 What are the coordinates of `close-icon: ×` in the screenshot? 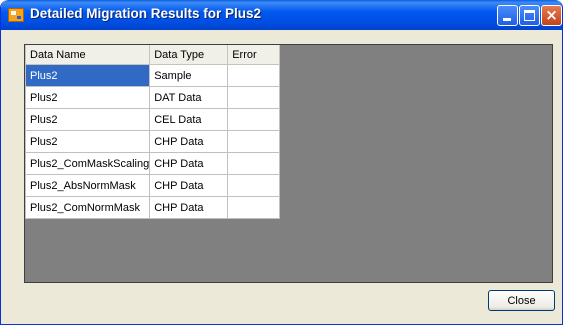 It's located at (551, 15).